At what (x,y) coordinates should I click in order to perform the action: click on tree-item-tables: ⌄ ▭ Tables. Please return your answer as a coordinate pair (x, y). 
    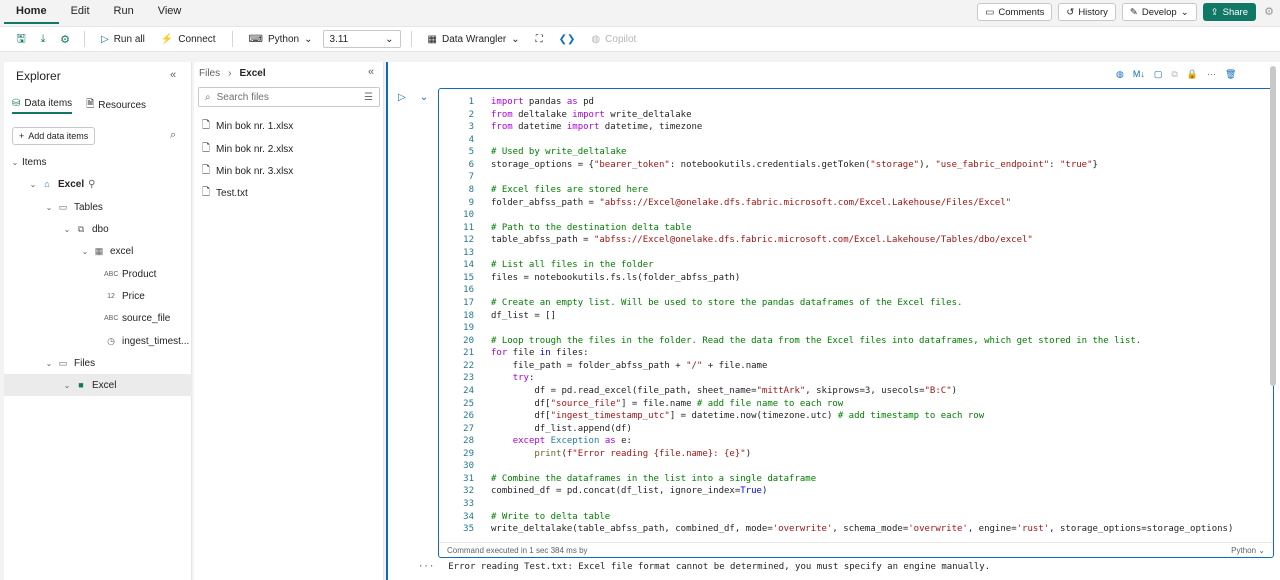
    Looking at the image, I should click on (98, 207).